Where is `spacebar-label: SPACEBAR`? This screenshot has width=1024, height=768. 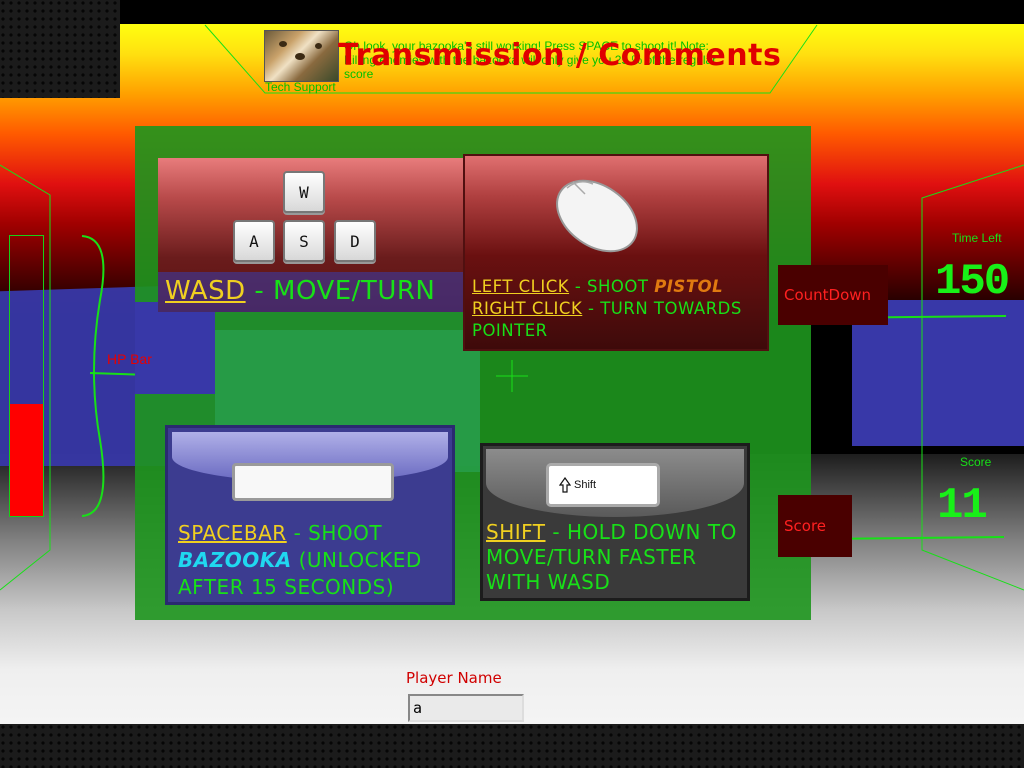
spacebar-label: SPACEBAR is located at coordinates (232, 533).